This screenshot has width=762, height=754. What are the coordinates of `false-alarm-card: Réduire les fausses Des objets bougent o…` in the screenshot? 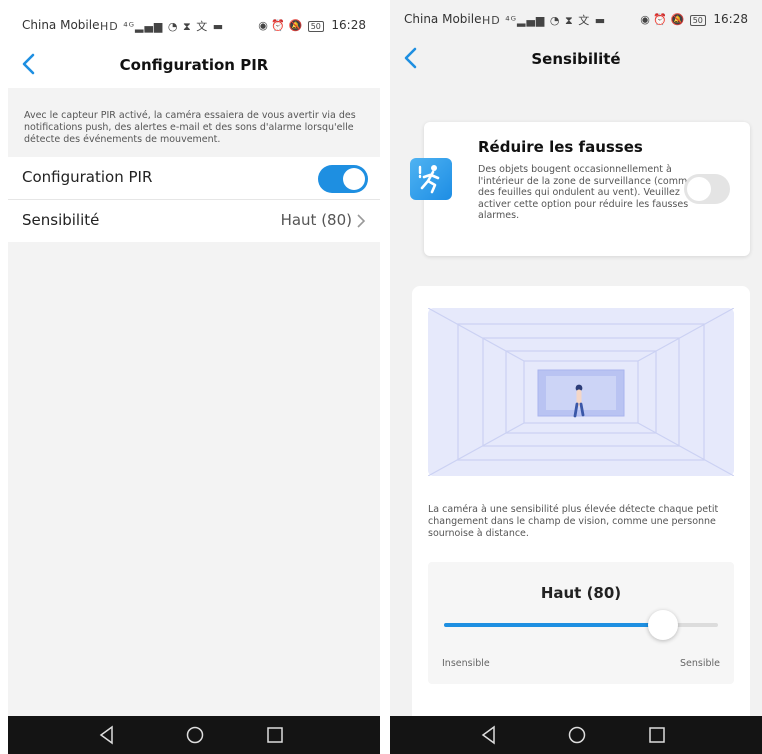 It's located at (580, 189).